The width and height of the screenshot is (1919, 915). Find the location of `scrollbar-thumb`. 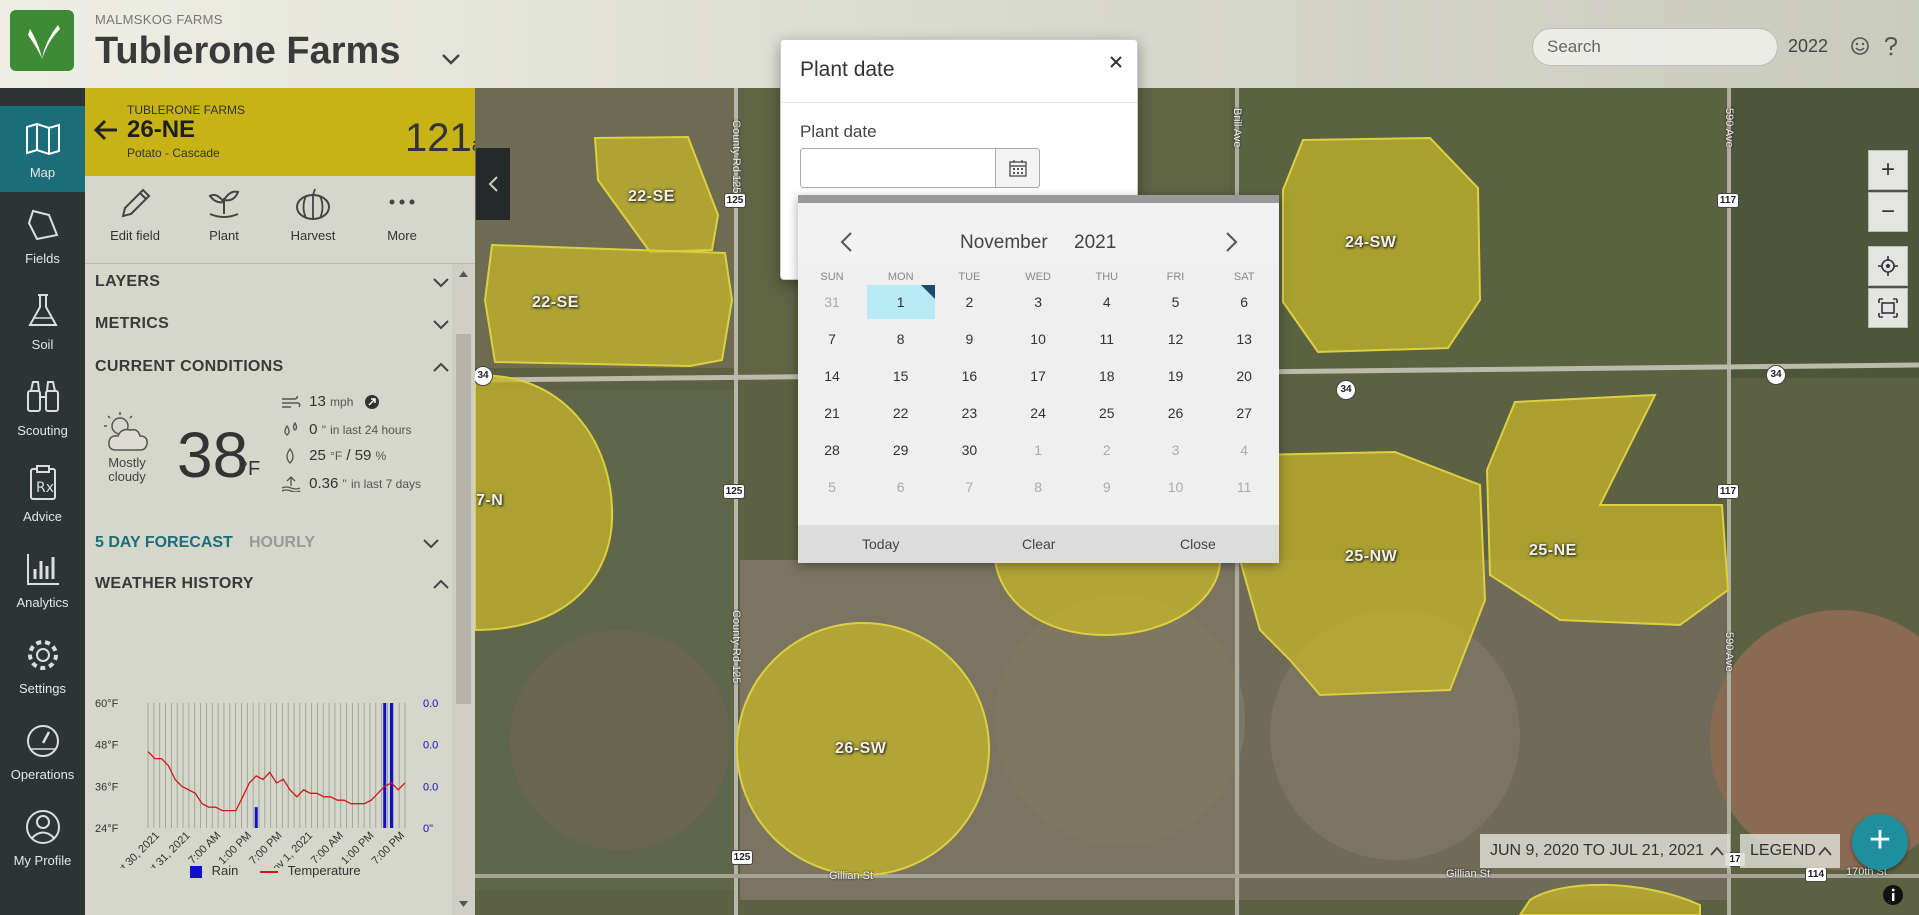

scrollbar-thumb is located at coordinates (463, 519).